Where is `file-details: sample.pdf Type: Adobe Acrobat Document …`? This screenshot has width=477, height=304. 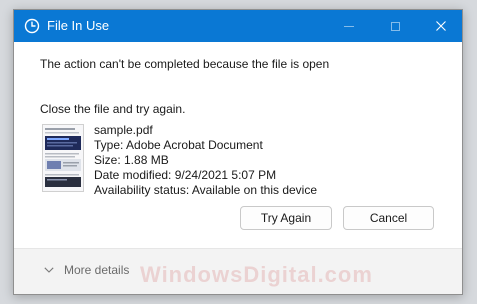 file-details: sample.pdf Type: Adobe Acrobat Document … is located at coordinates (205, 160).